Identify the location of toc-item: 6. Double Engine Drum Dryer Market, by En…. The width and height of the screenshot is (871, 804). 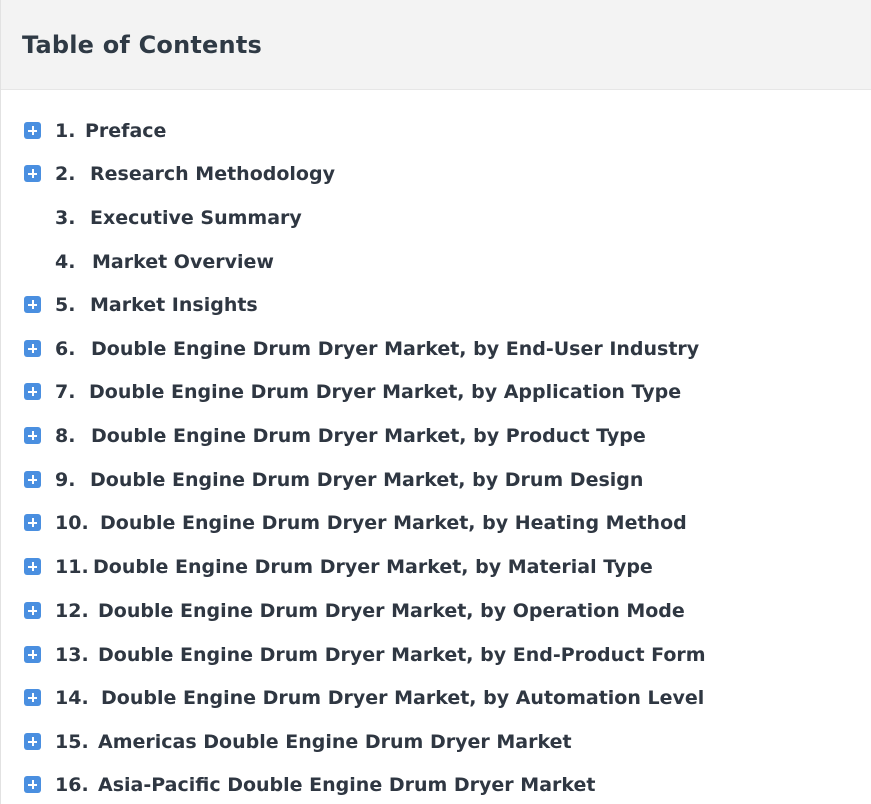
(431, 349).